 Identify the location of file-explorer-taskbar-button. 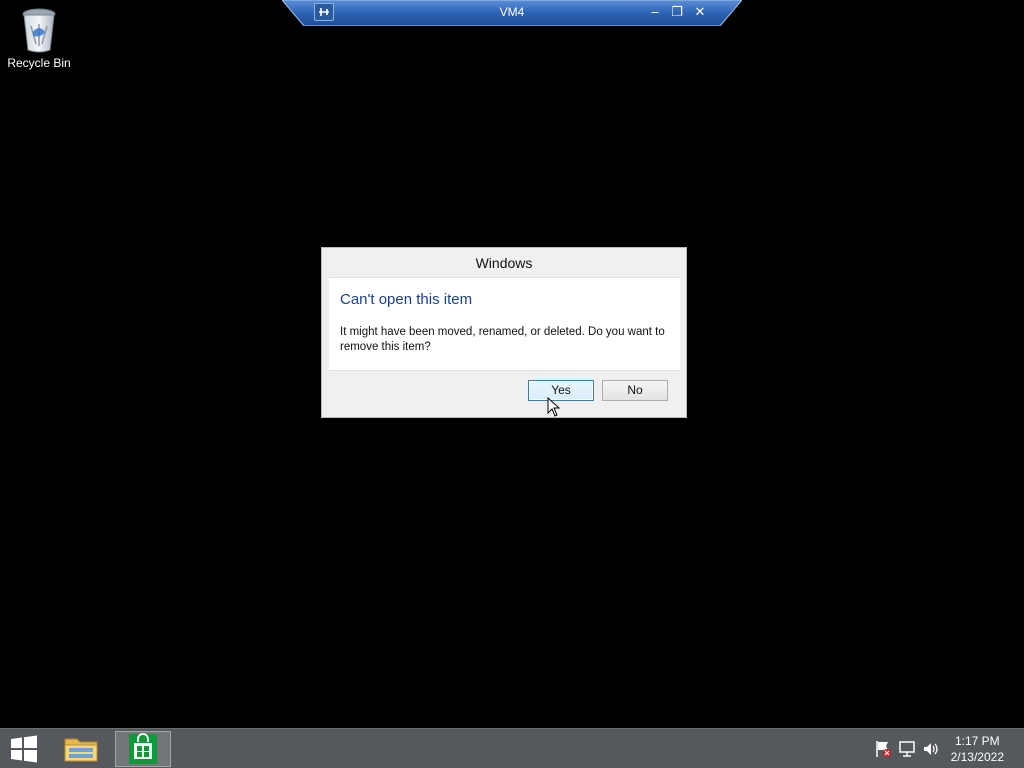
(81, 749).